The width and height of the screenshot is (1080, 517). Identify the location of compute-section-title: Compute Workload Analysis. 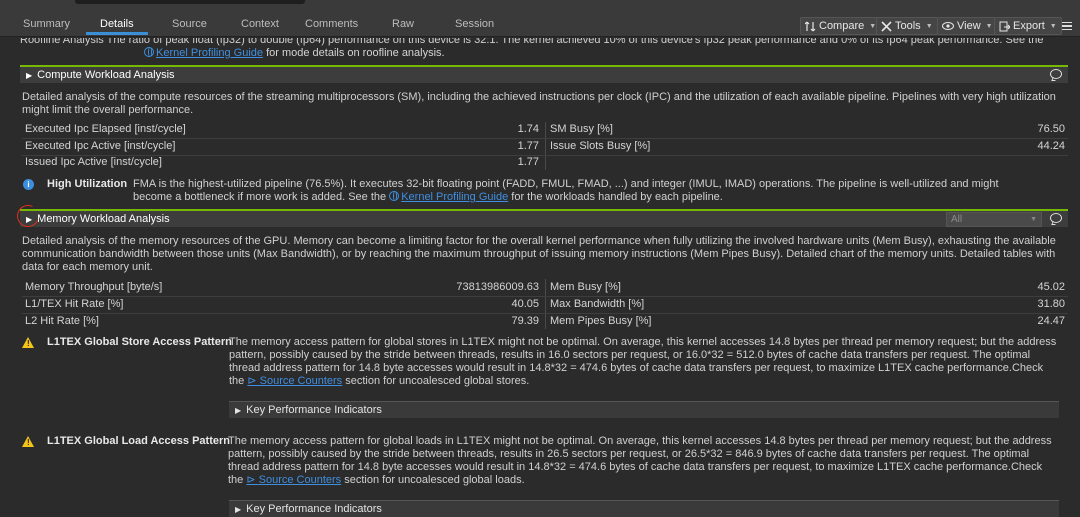
(106, 75).